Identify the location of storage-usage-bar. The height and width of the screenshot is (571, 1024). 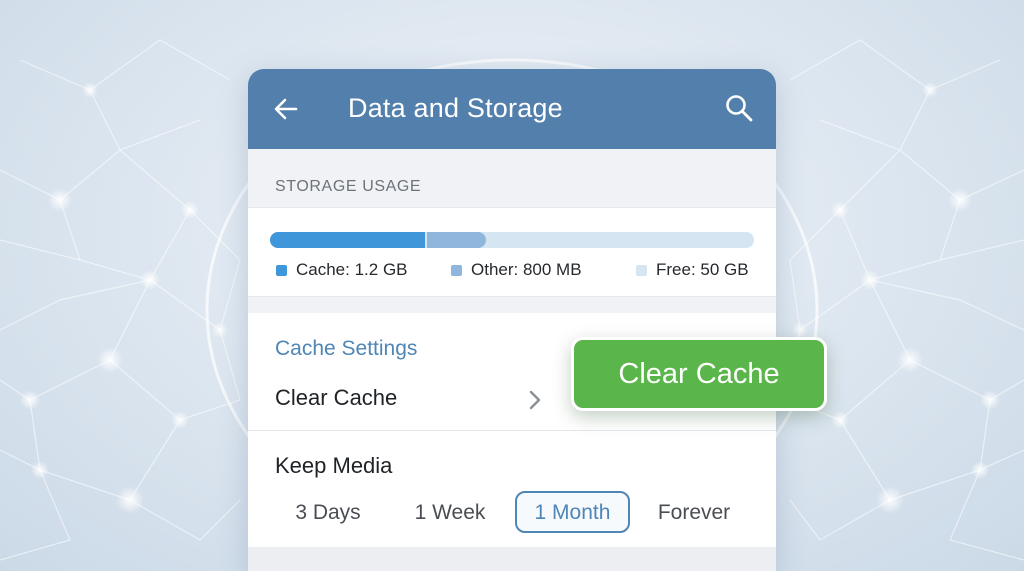
(512, 240).